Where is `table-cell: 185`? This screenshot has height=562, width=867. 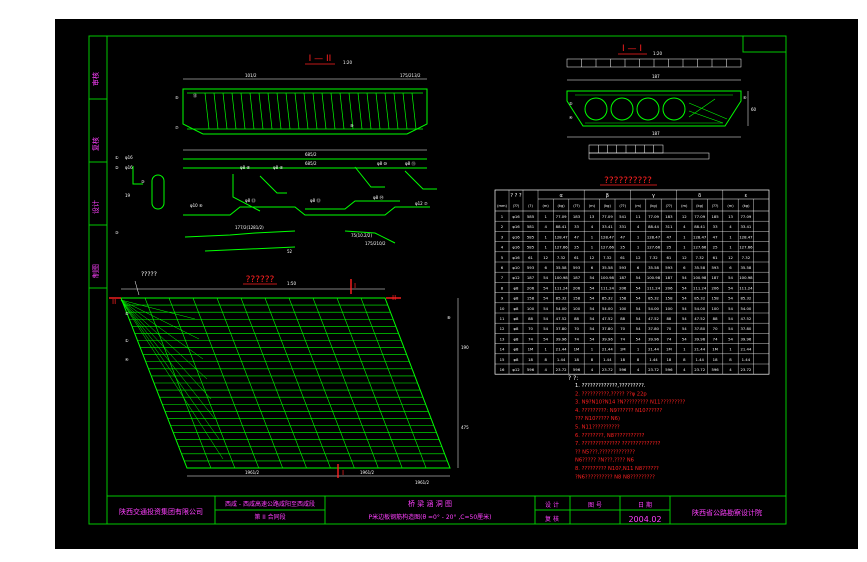 table-cell: 185 is located at coordinates (715, 216).